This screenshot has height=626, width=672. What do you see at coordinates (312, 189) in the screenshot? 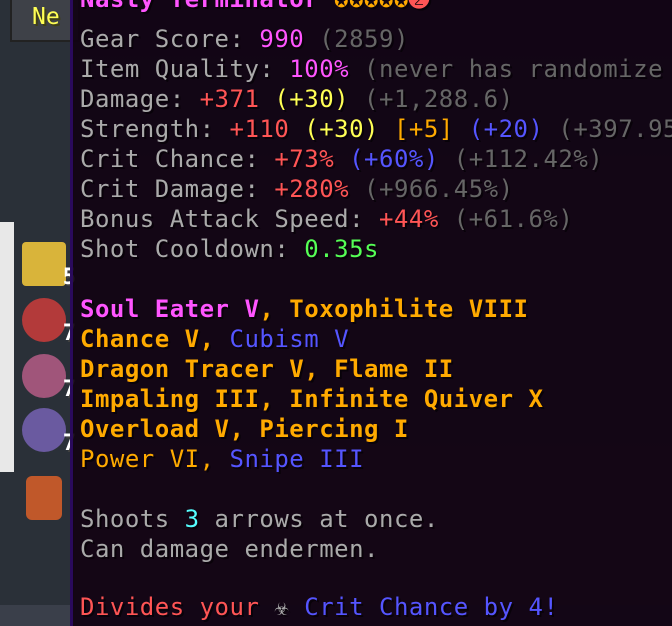
I see `stat-value: +280%` at bounding box center [312, 189].